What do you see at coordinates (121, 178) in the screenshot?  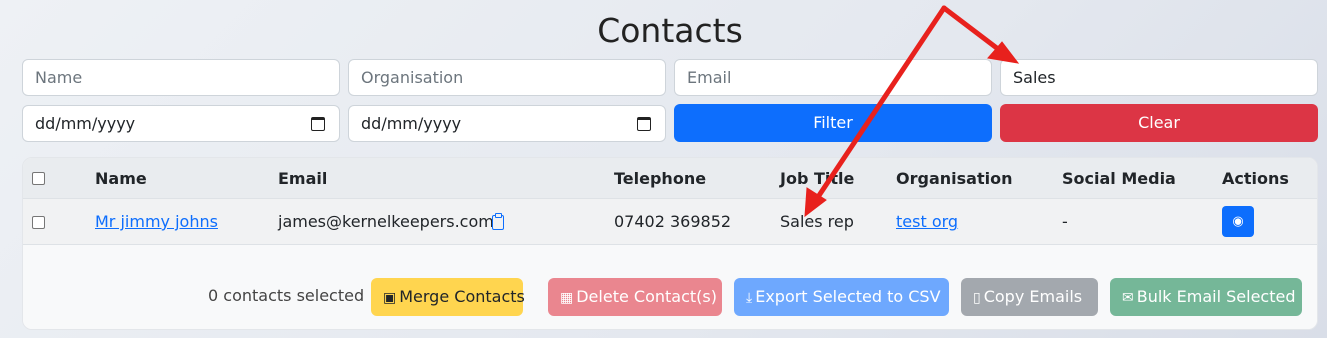 I see `header-name: Name` at bounding box center [121, 178].